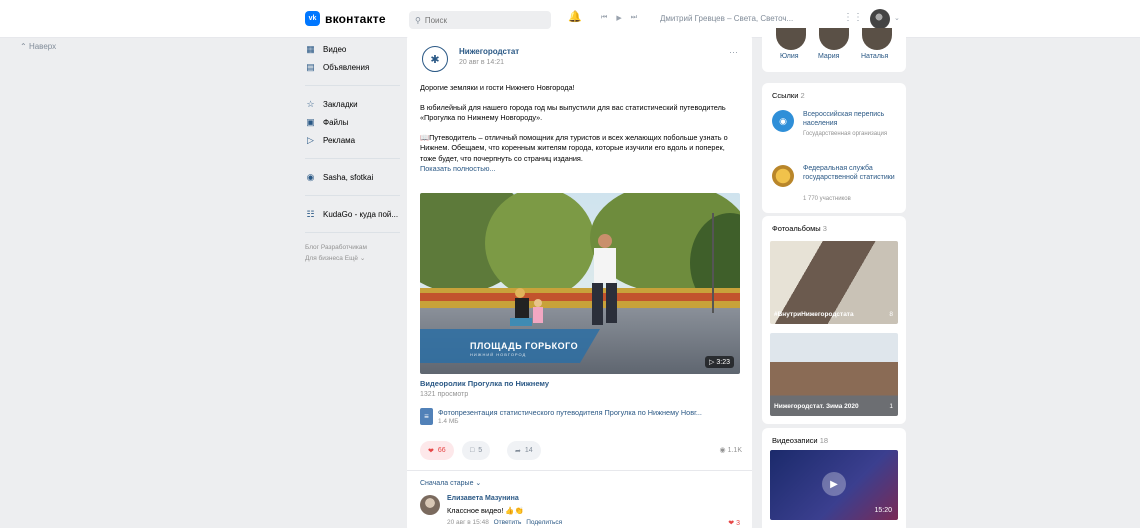 The width and height of the screenshot is (1140, 528). What do you see at coordinates (508, 522) in the screenshot?
I see `reply-link: Ответить` at bounding box center [508, 522].